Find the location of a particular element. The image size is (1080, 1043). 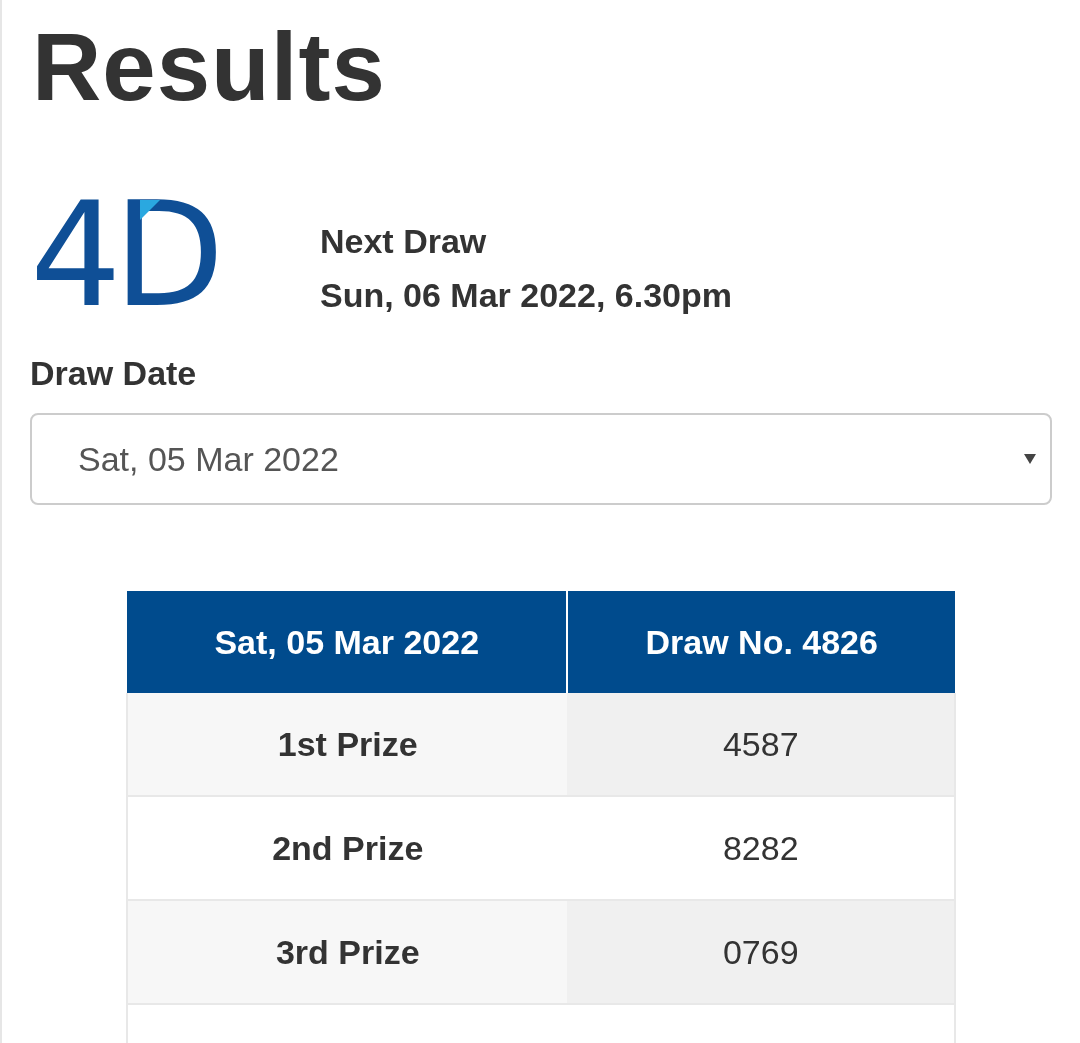

number-cell: 0769 is located at coordinates (761, 952).